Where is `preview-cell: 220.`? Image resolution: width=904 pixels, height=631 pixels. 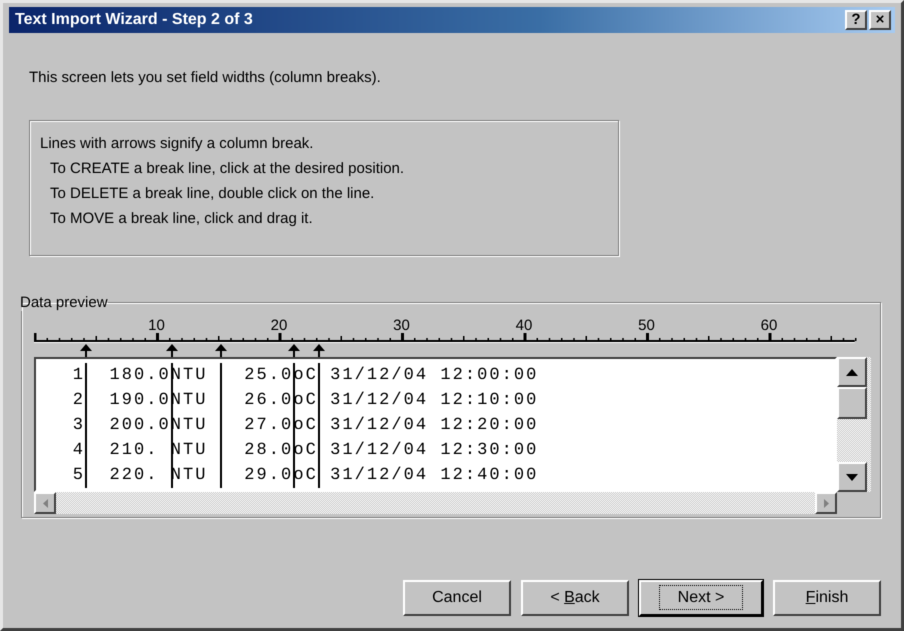 preview-cell: 220. is located at coordinates (128, 475).